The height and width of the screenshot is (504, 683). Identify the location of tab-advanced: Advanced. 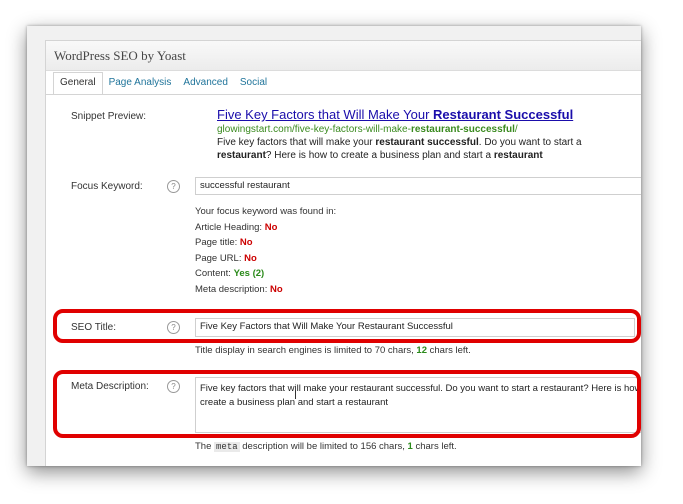
(205, 83).